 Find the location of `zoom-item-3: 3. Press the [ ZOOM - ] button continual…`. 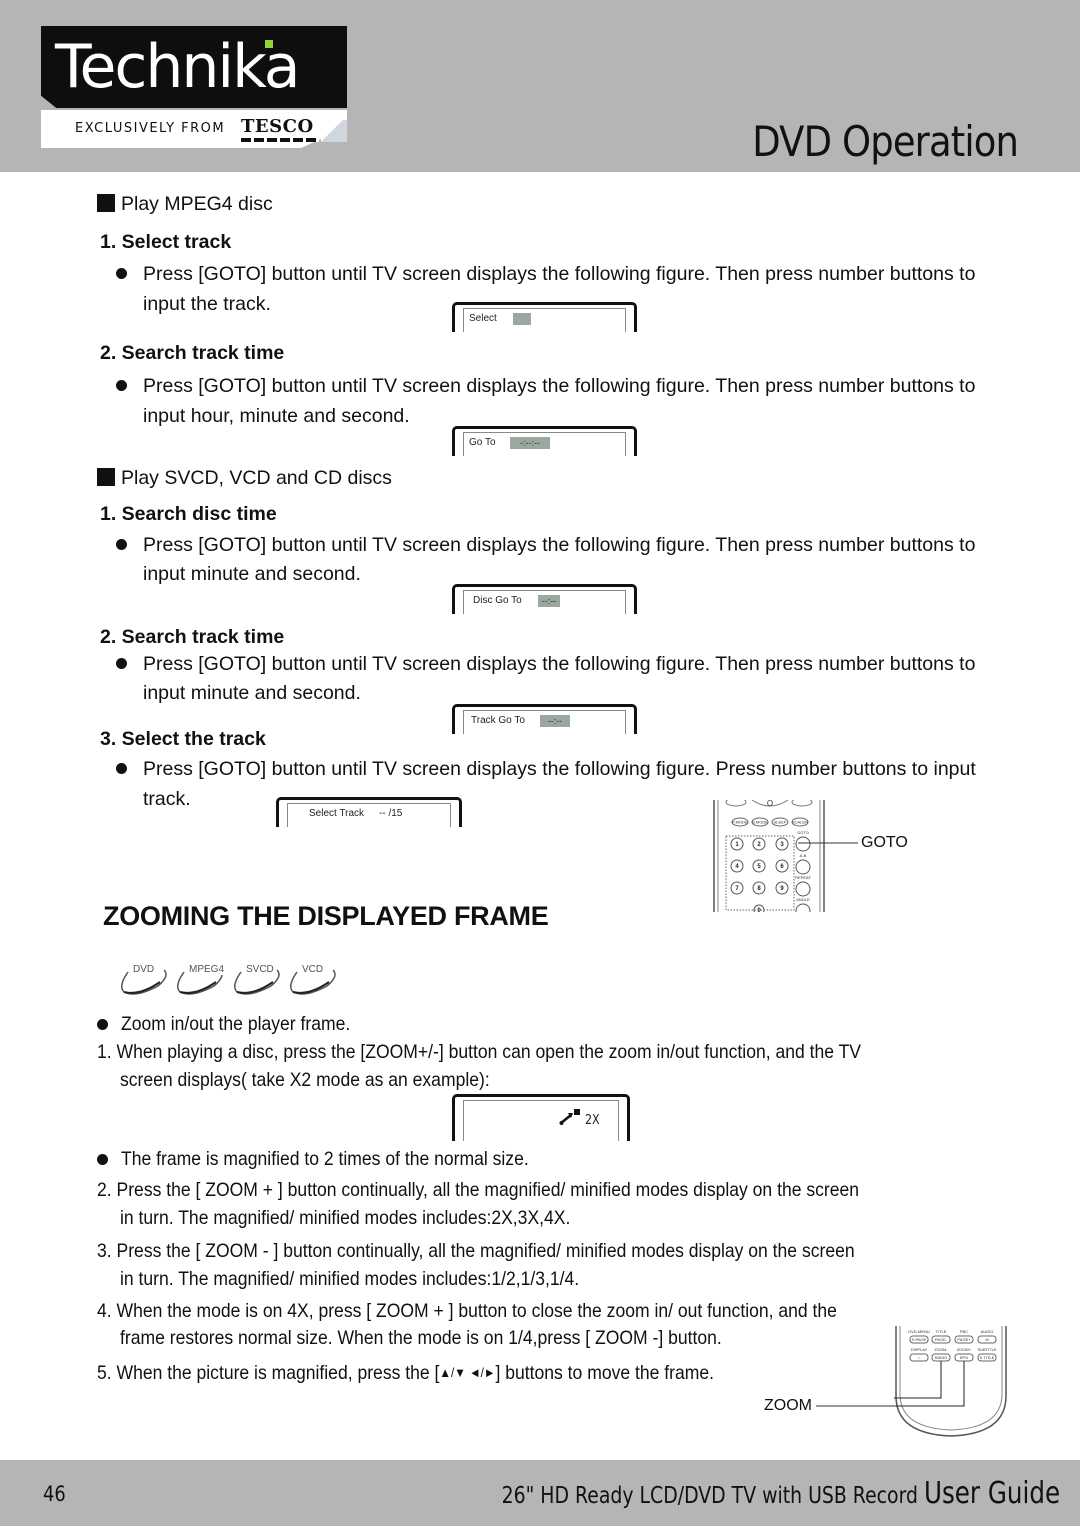

zoom-item-3: 3. Press the [ ZOOM - ] button continual… is located at coordinates (476, 1251).